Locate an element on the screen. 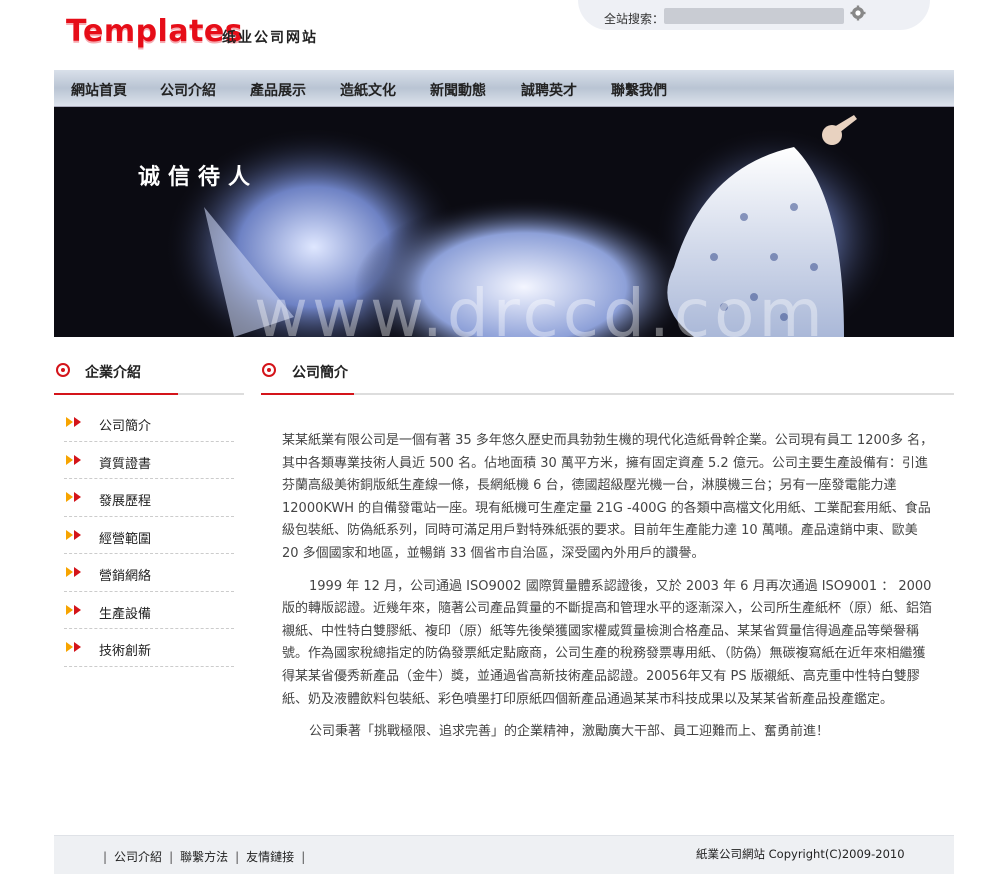 The width and height of the screenshot is (1007, 874). footer-link-about: 公司介紹 is located at coordinates (138, 857).